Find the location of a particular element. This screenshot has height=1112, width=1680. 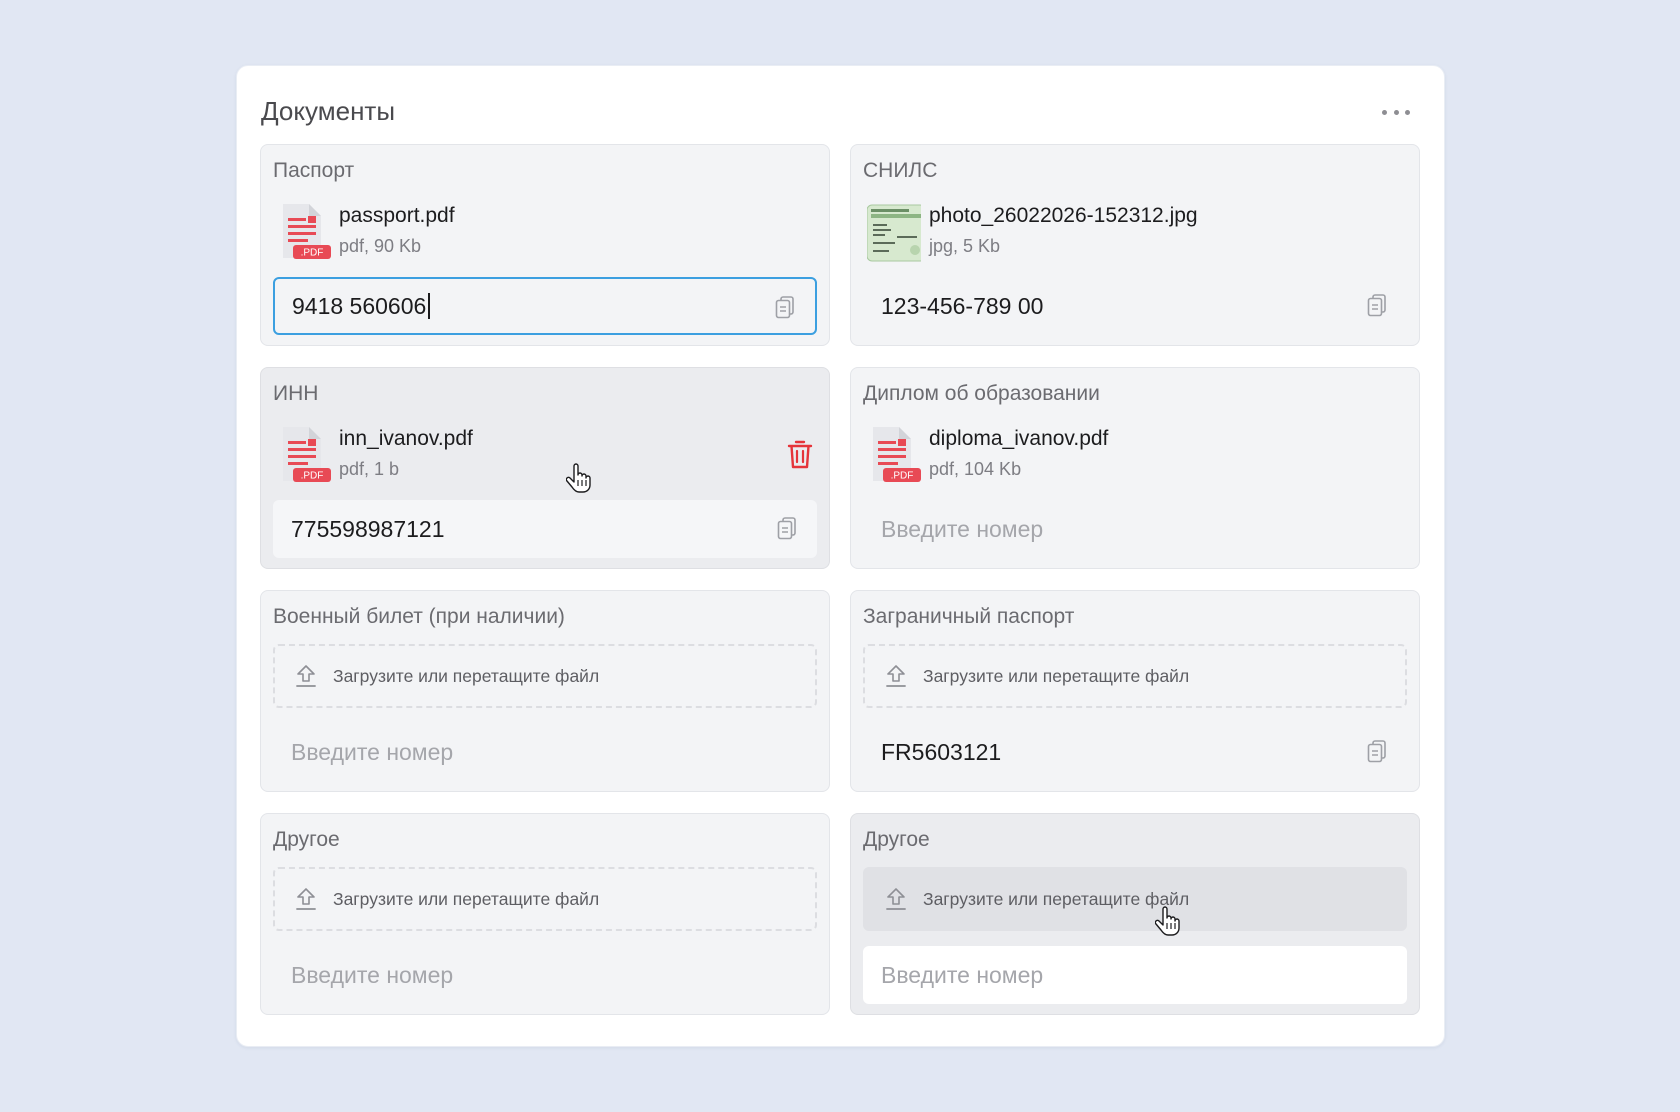

card-title: СНИЛС is located at coordinates (900, 170).